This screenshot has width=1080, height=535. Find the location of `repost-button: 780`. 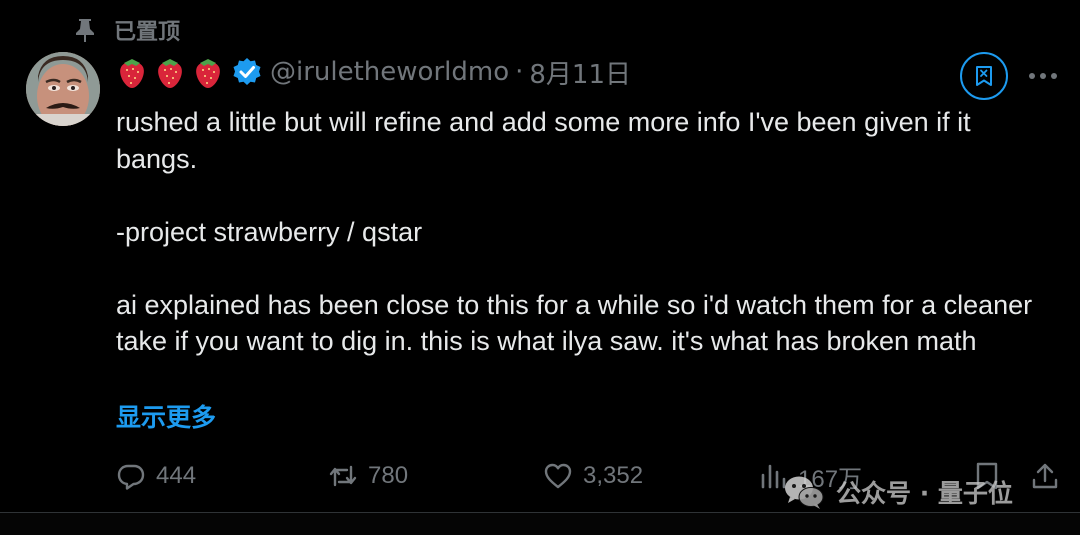

repost-button: 780 is located at coordinates (368, 476).